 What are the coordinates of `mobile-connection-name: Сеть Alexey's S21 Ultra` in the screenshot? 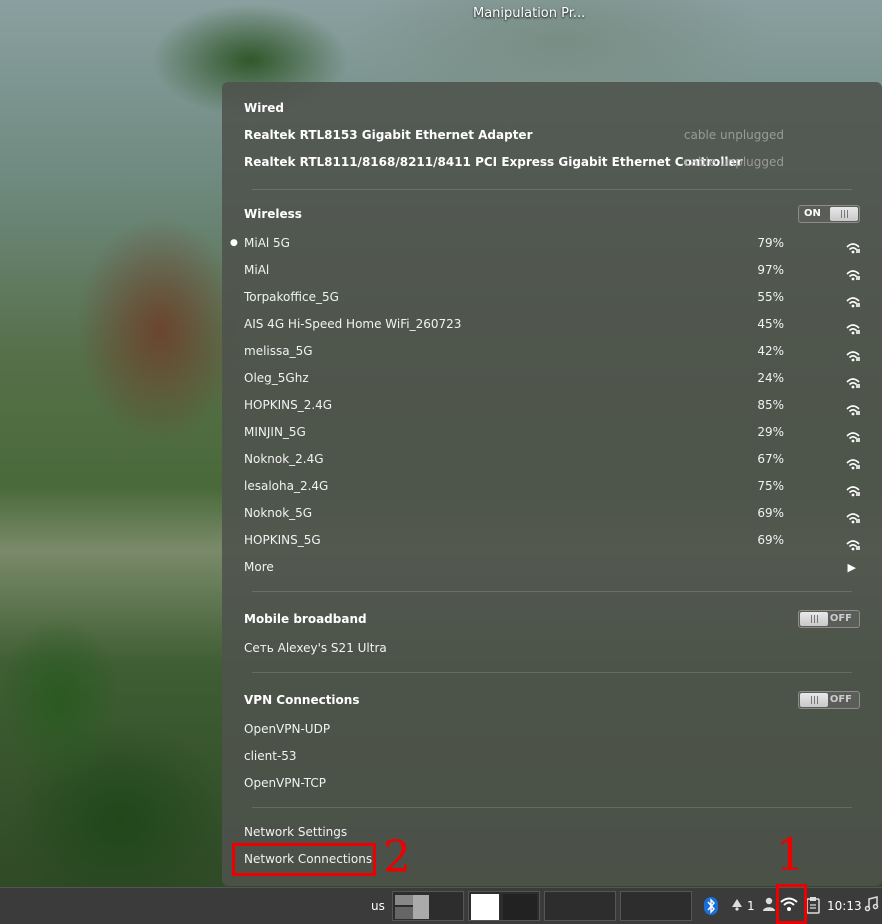 It's located at (315, 648).